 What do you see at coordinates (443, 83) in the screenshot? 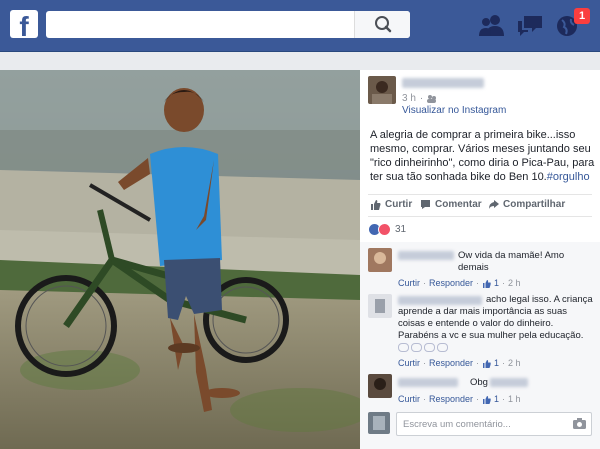
I see `author-name-redacted` at bounding box center [443, 83].